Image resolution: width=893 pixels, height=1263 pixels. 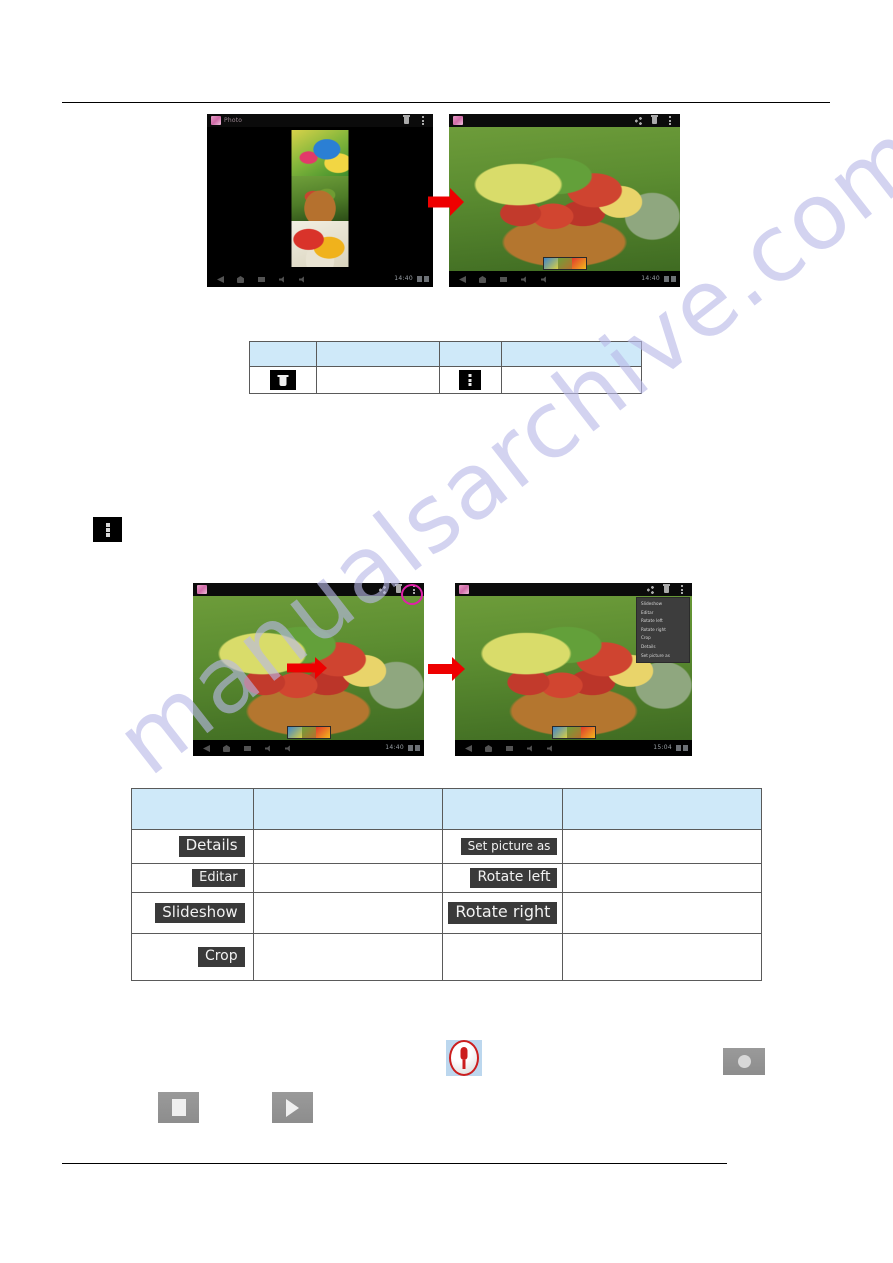 I want to click on overflow-menu-highlight-circle, so click(x=412, y=594).